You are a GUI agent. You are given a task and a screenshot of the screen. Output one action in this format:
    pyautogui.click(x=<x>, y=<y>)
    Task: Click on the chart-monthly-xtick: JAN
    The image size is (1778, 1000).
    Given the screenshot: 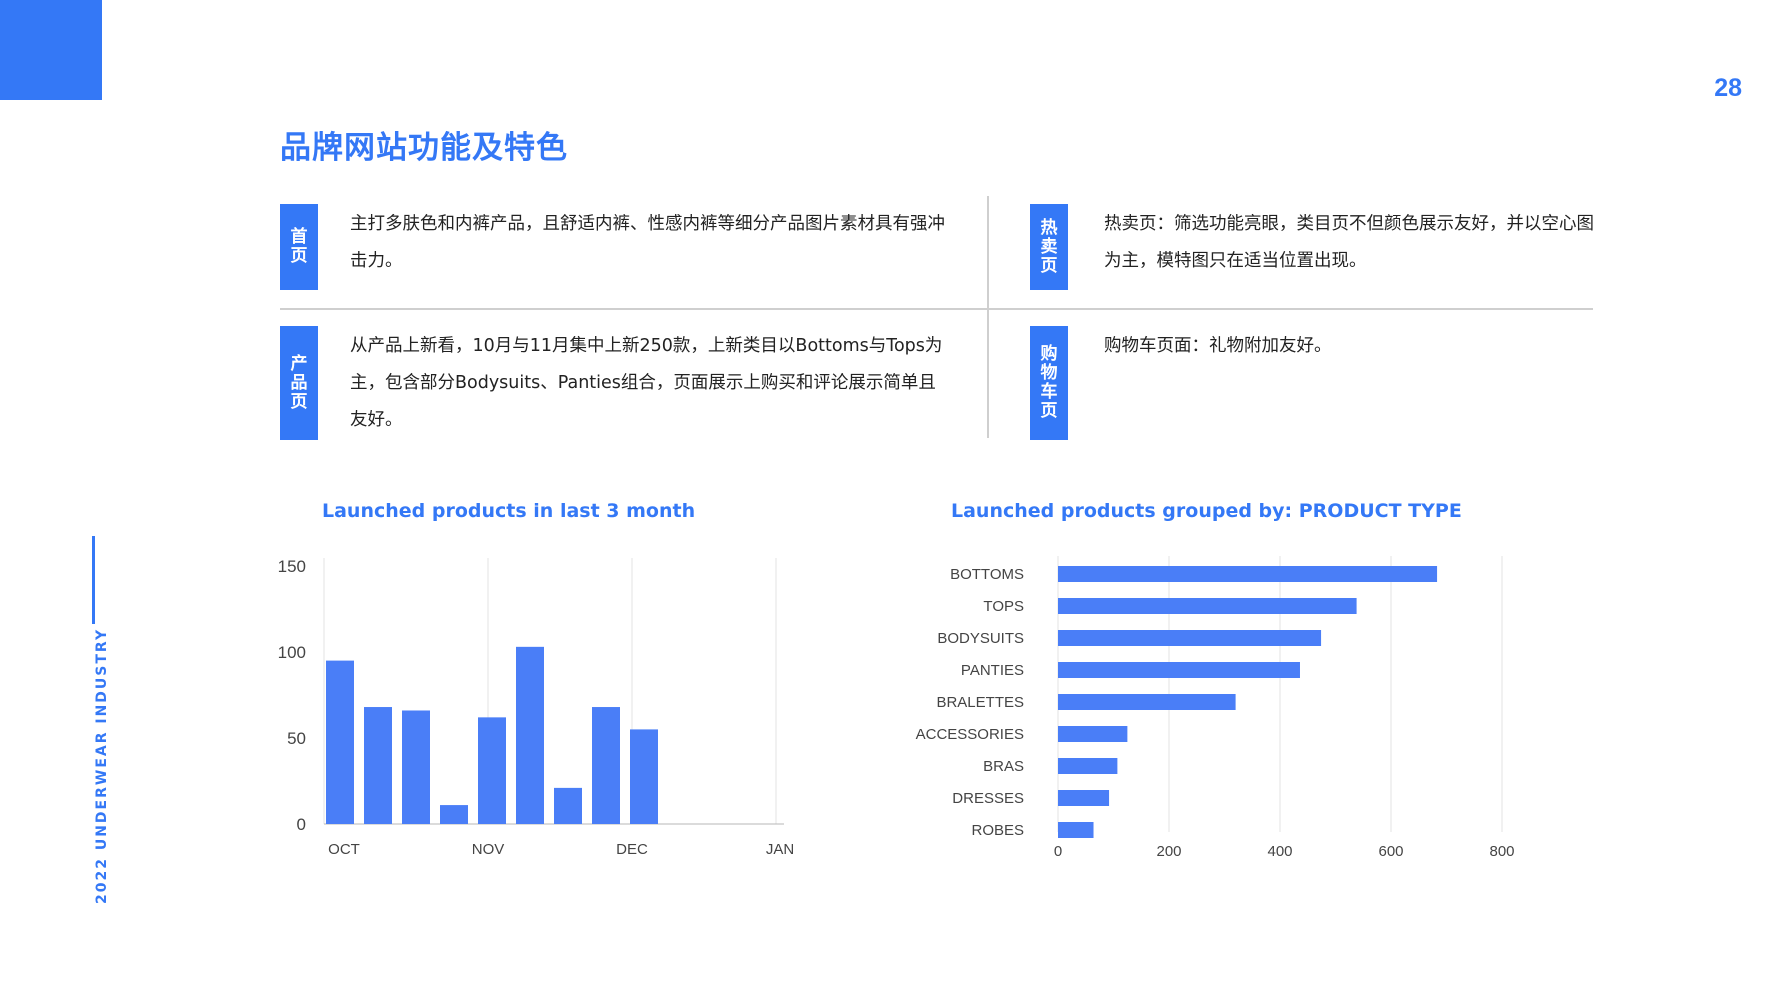 What is the action you would take?
    pyautogui.click(x=780, y=849)
    